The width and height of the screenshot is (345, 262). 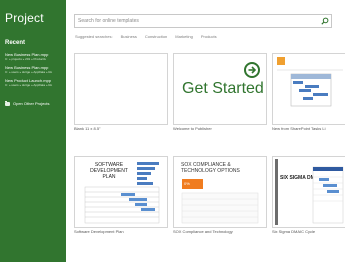 I want to click on template-label: Welcome to Publisher, so click(x=192, y=128).